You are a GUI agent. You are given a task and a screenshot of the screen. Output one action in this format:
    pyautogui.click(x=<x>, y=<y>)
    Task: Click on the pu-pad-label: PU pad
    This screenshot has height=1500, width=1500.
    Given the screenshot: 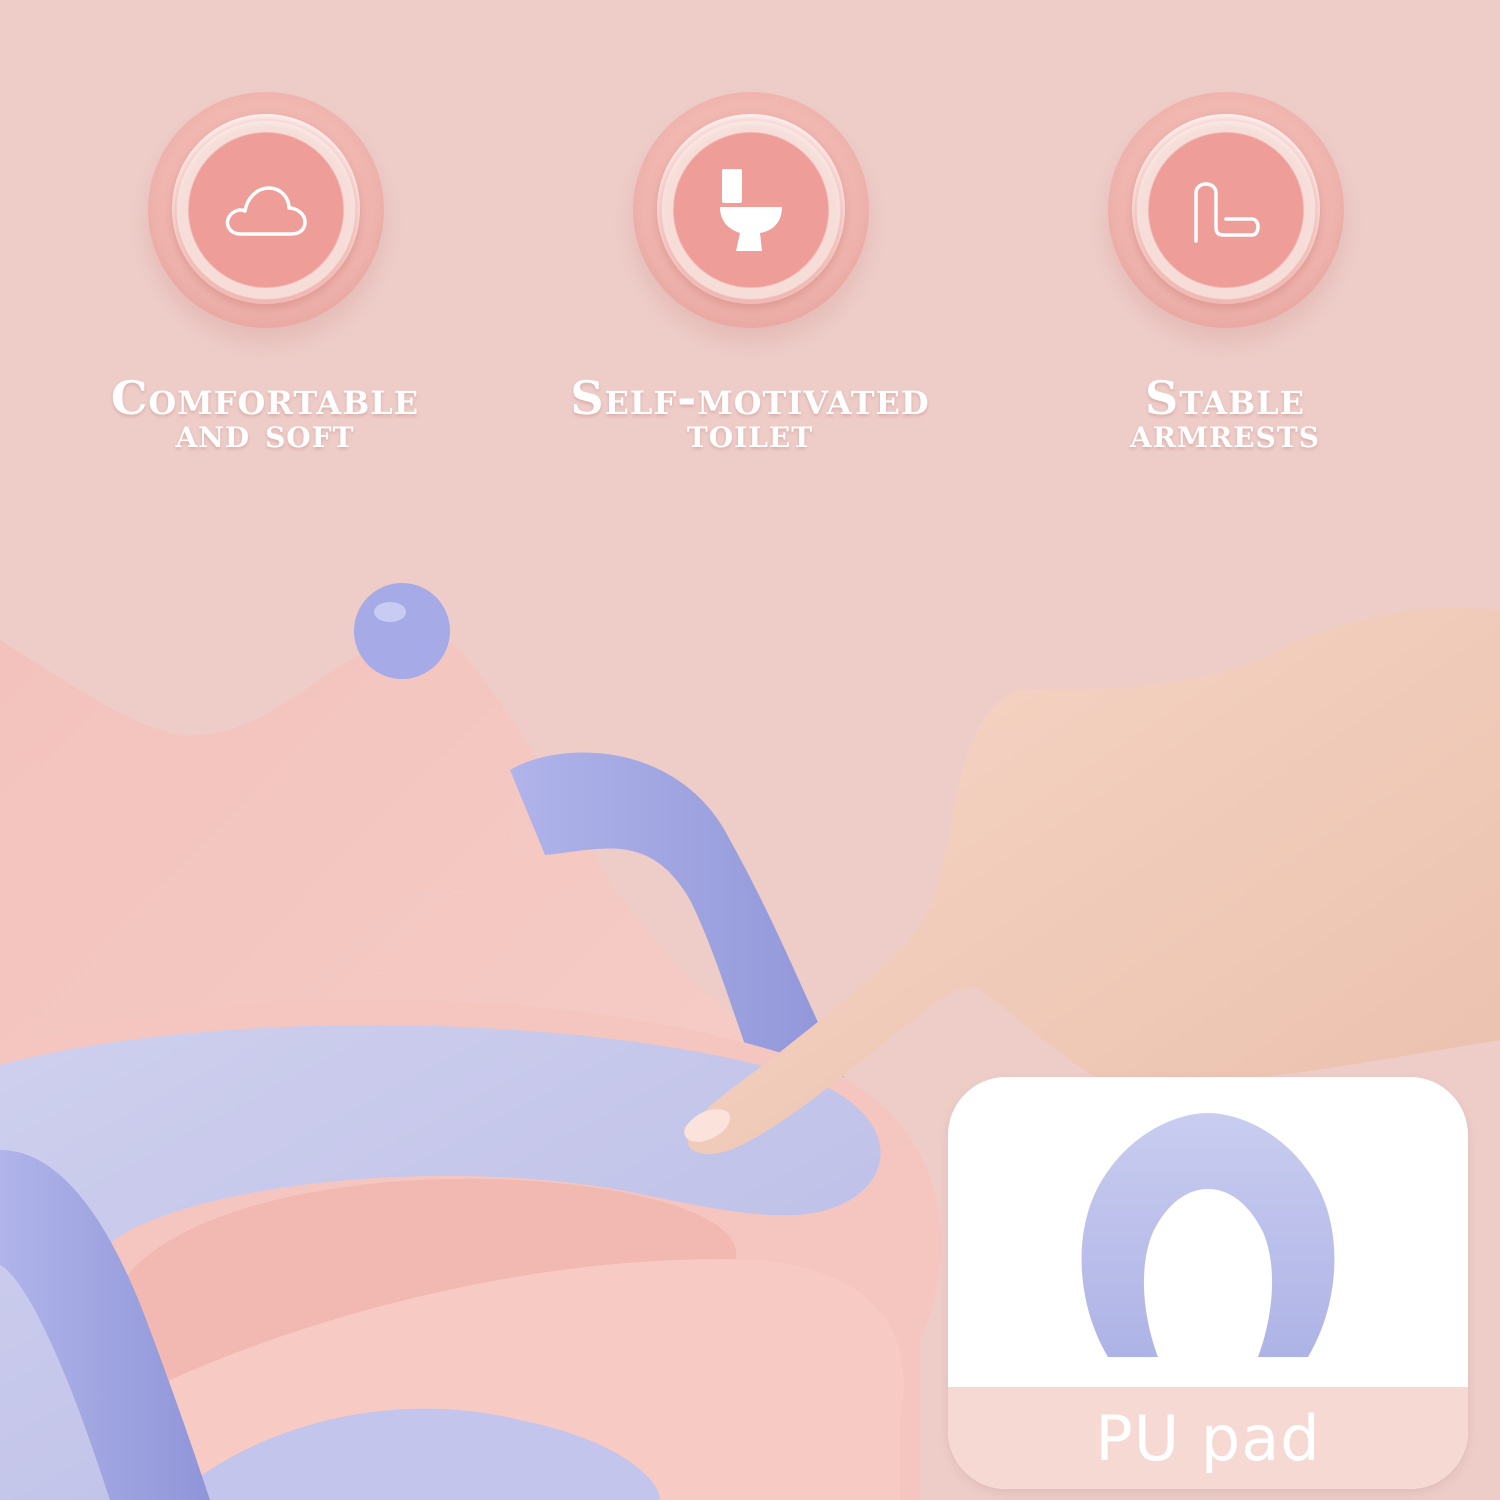 What is the action you would take?
    pyautogui.click(x=1208, y=1438)
    